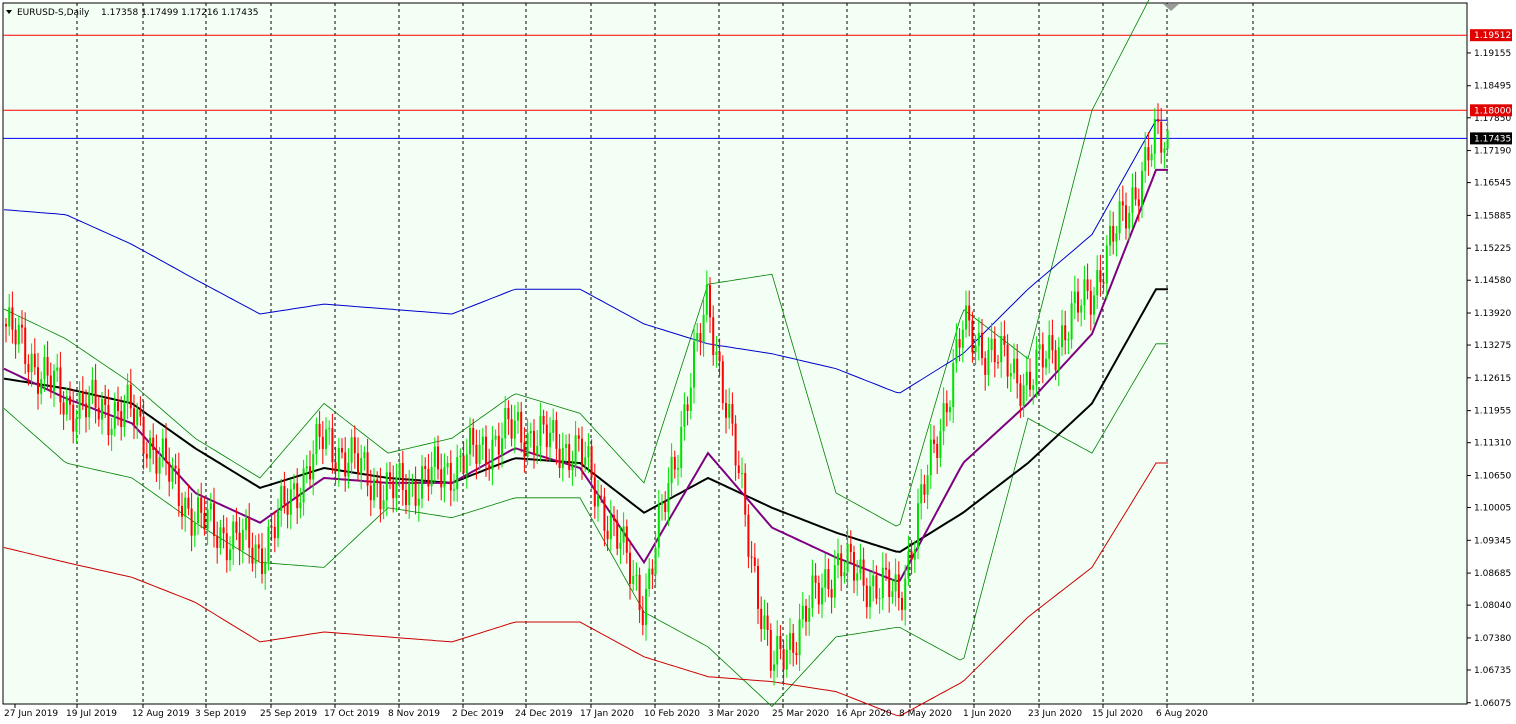 The height and width of the screenshot is (724, 1516). I want to click on y-tick-label: 1.19155, so click(1492, 54).